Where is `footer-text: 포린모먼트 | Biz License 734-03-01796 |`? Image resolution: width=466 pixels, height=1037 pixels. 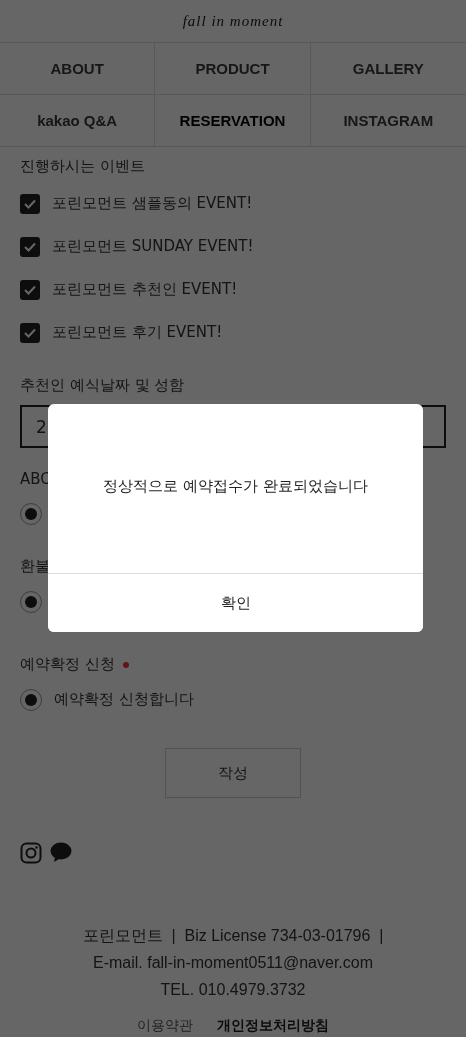
footer-text: 포린모먼트 | Biz License 734-03-01796 | is located at coordinates (233, 936).